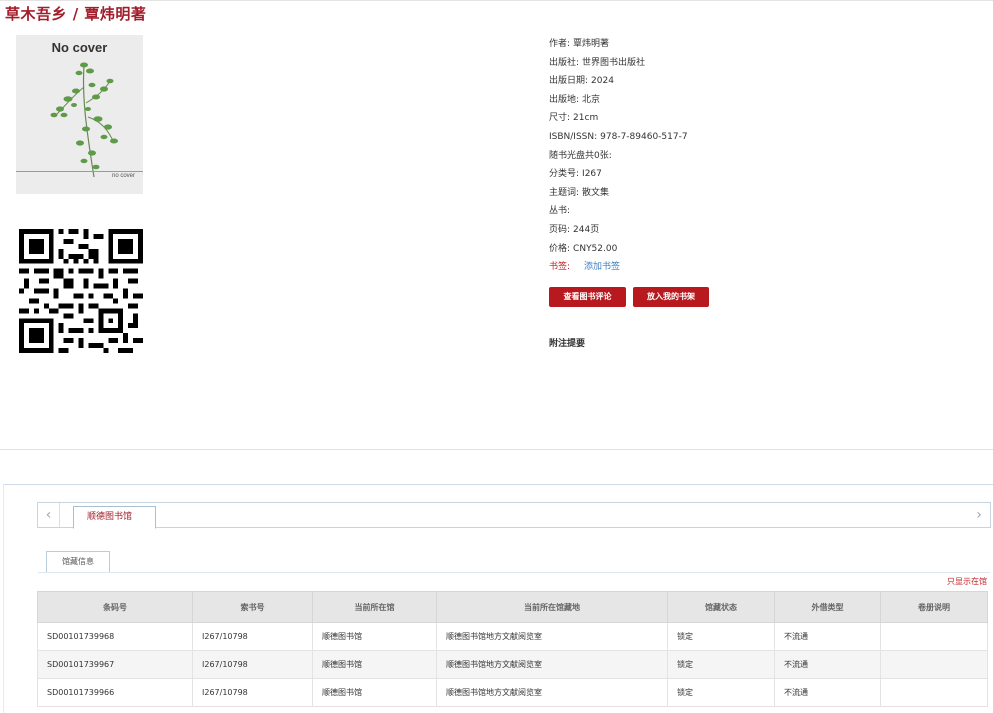 Image resolution: width=993 pixels, height=713 pixels. I want to click on meta-value: 21cm, so click(586, 118).